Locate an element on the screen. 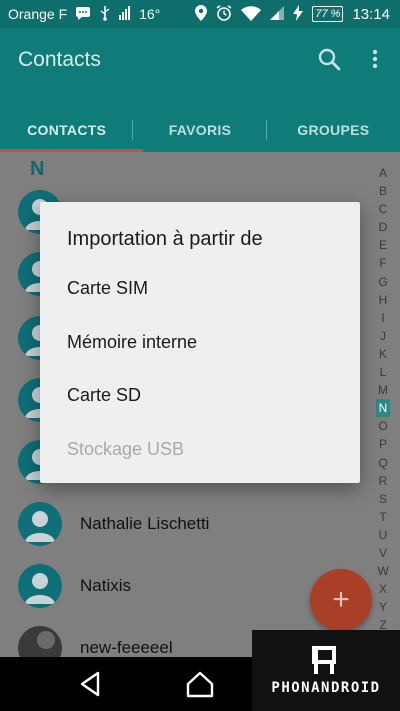  index-letter: S is located at coordinates (383, 499).